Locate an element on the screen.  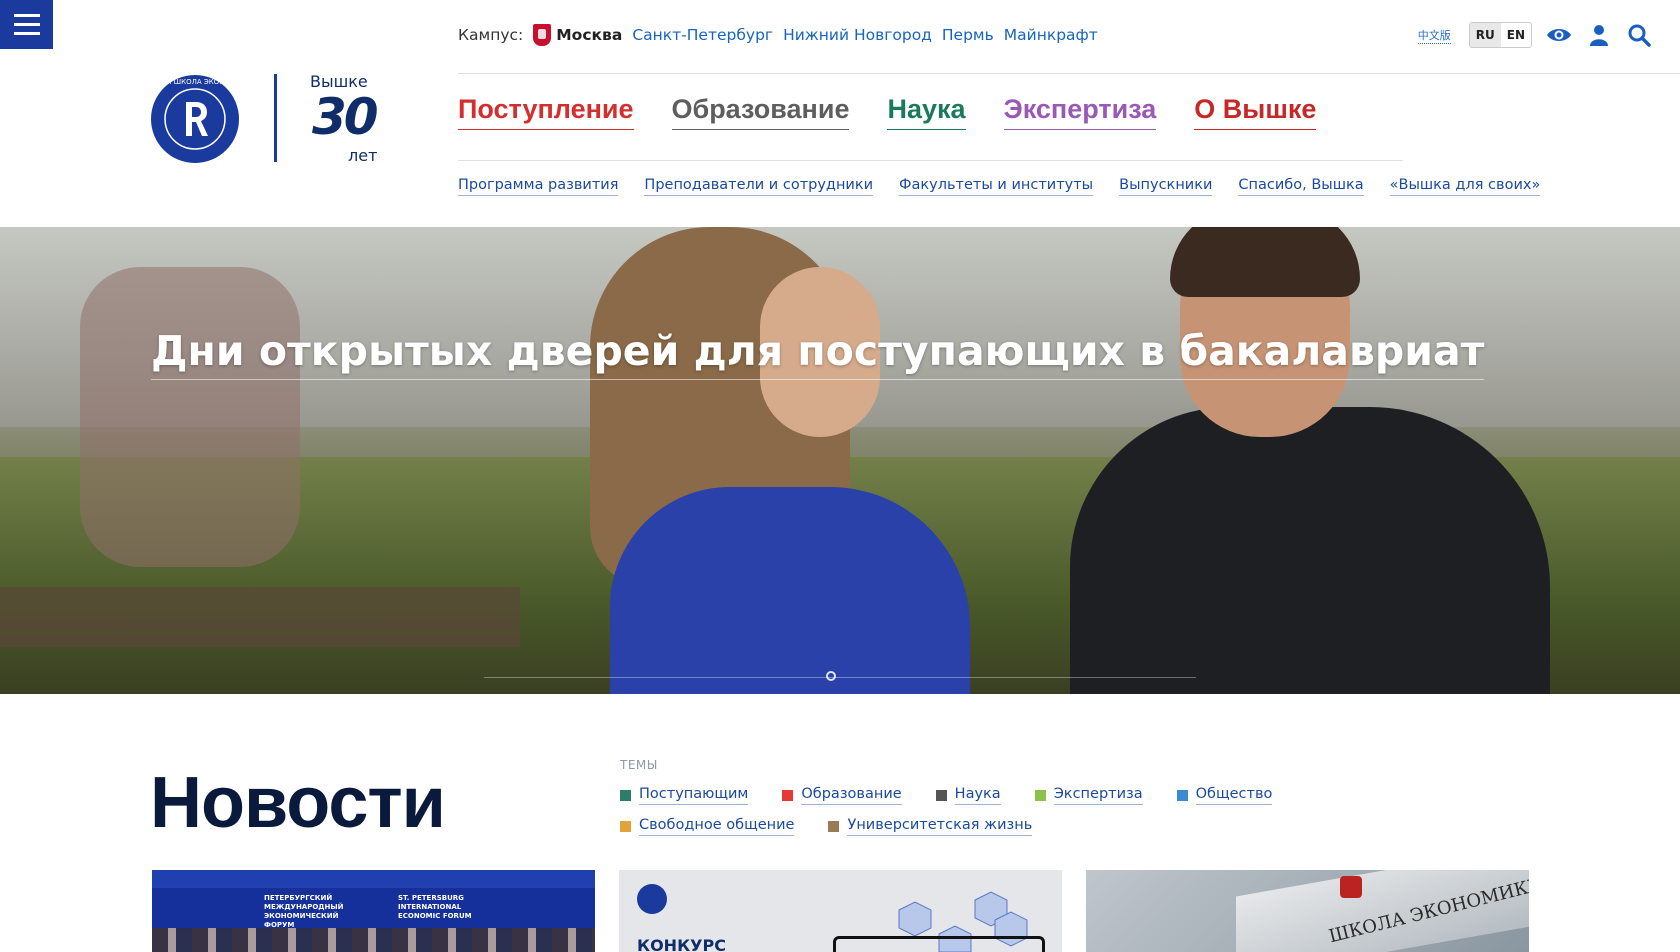
lang-en: EN is located at coordinates (1516, 35).